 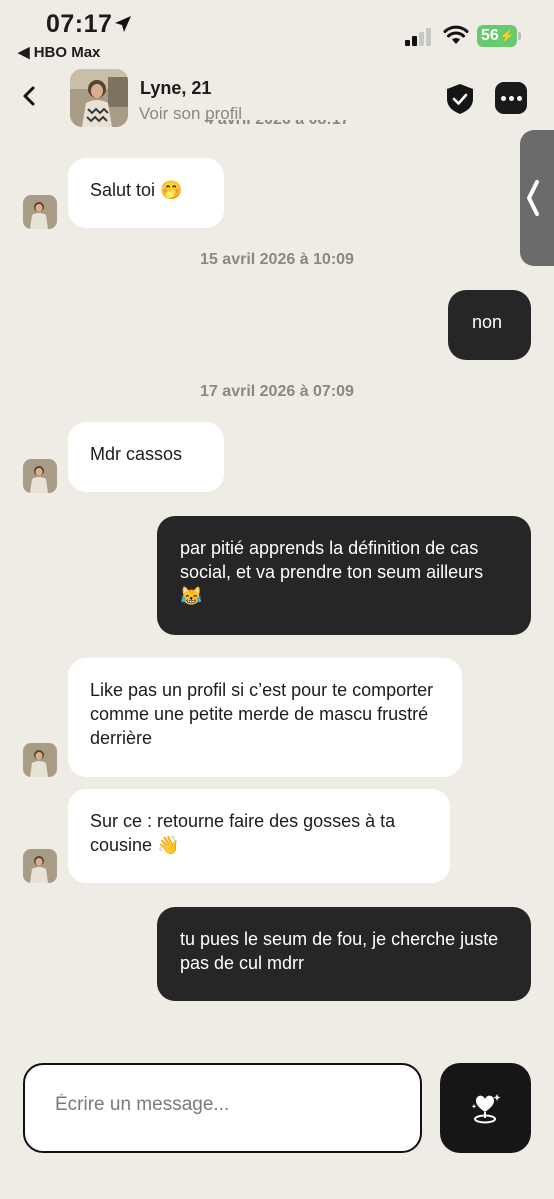 What do you see at coordinates (460, 99) in the screenshot?
I see `shield-check-icon` at bounding box center [460, 99].